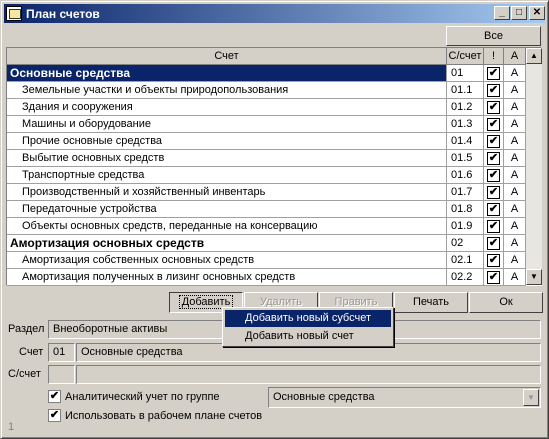 This screenshot has height=439, width=549. Describe the element at coordinates (227, 107) in the screenshot. I see `account-name-cell: Здания и сооружения` at that location.